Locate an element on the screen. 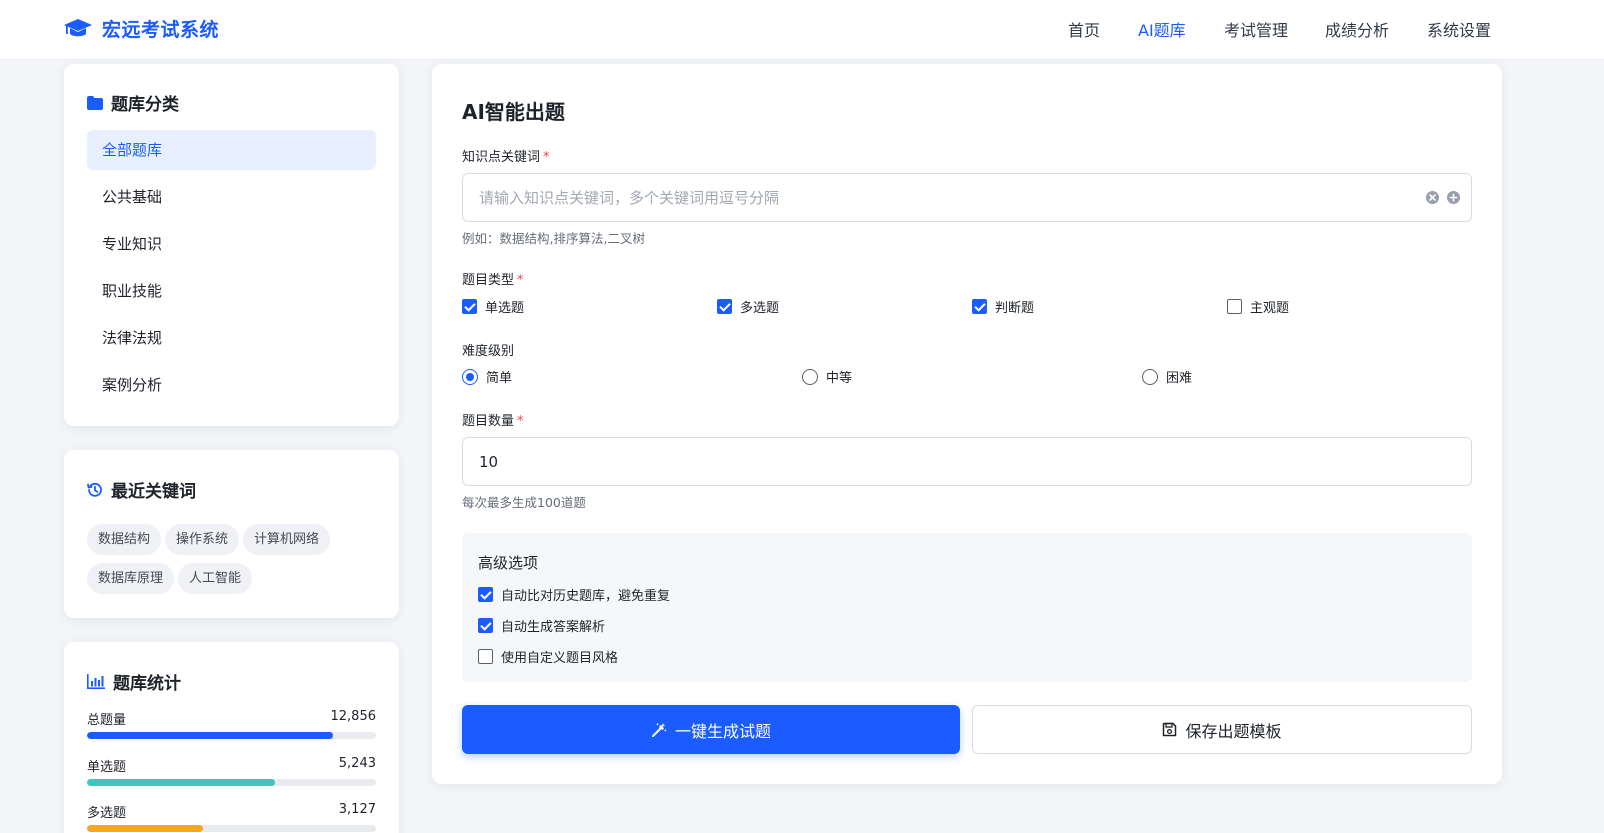  input-actions is located at coordinates (1443, 197).